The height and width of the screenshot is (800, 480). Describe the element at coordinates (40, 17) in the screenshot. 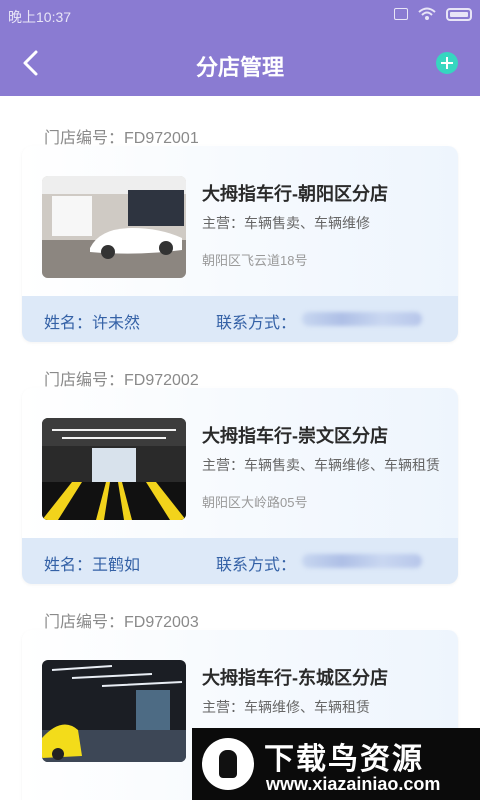

I see `status-time: 晚上10:37` at that location.